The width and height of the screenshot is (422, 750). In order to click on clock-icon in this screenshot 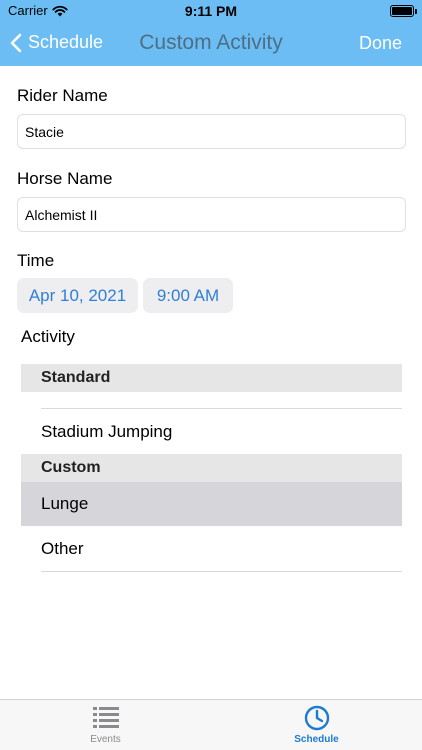, I will do `click(316, 718)`.